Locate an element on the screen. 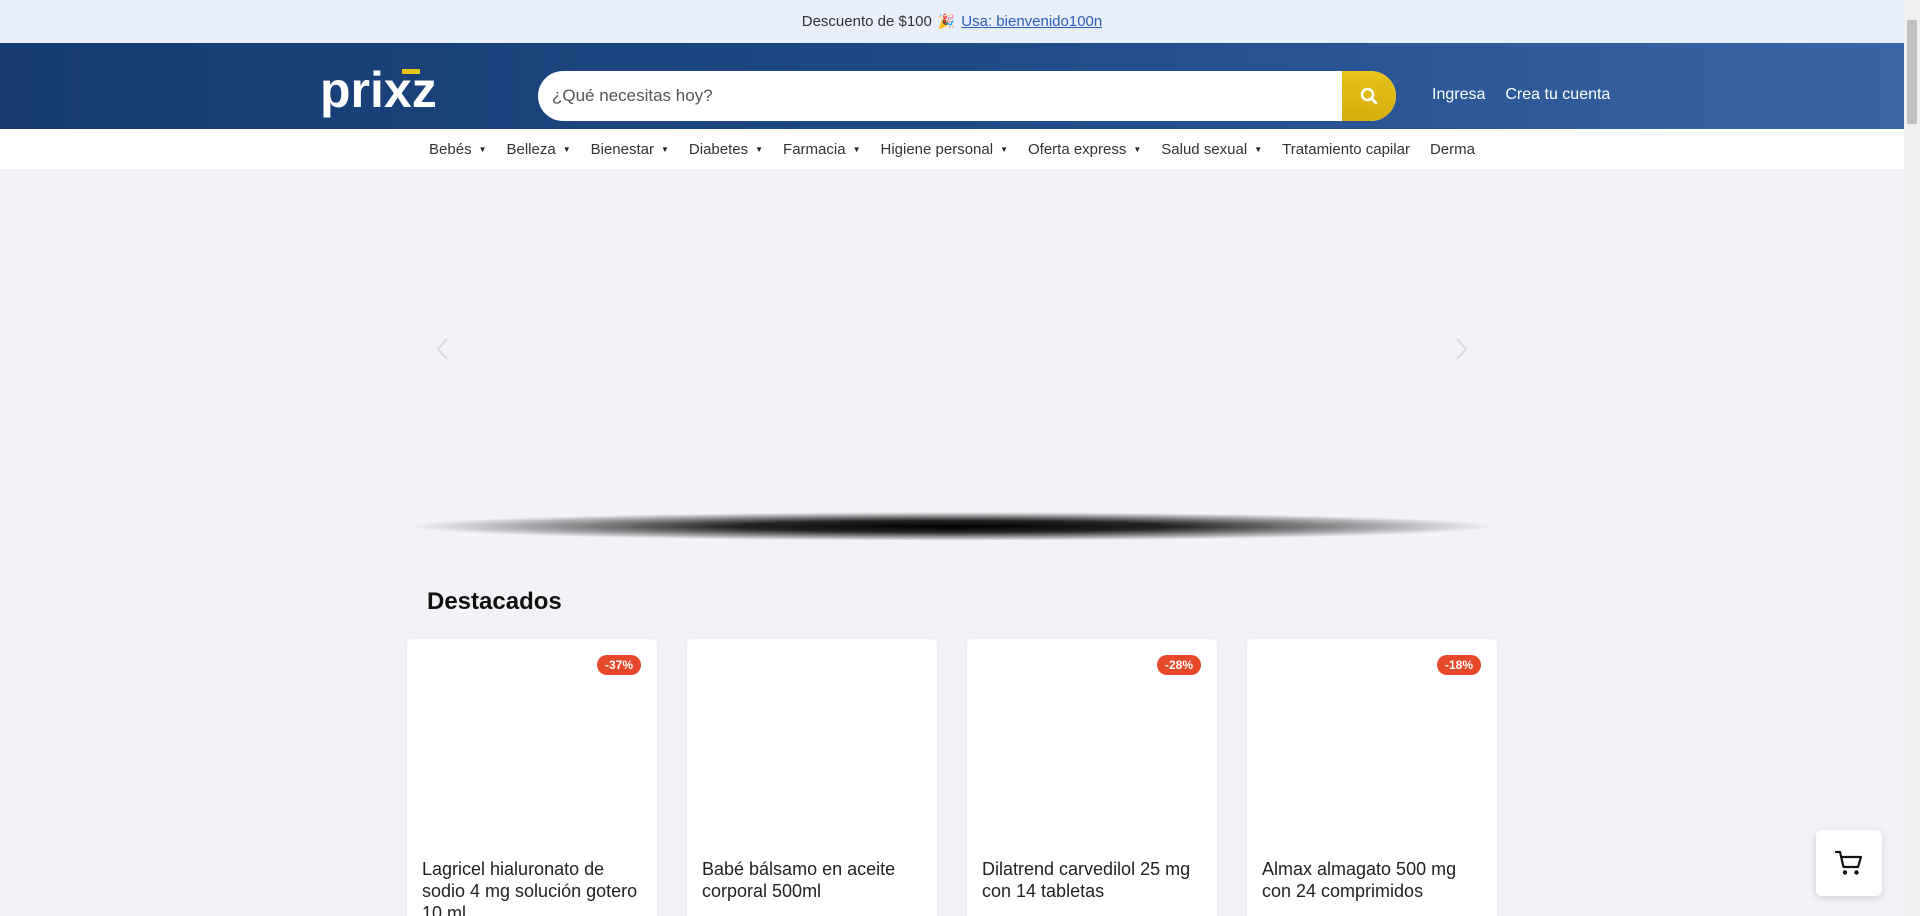  logo-text: prixz is located at coordinates (378, 92).